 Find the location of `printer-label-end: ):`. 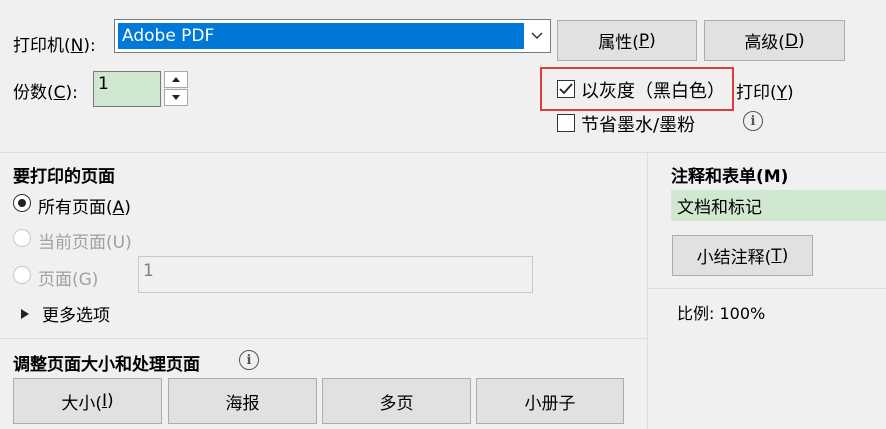

printer-label-end: ): is located at coordinates (89, 46).